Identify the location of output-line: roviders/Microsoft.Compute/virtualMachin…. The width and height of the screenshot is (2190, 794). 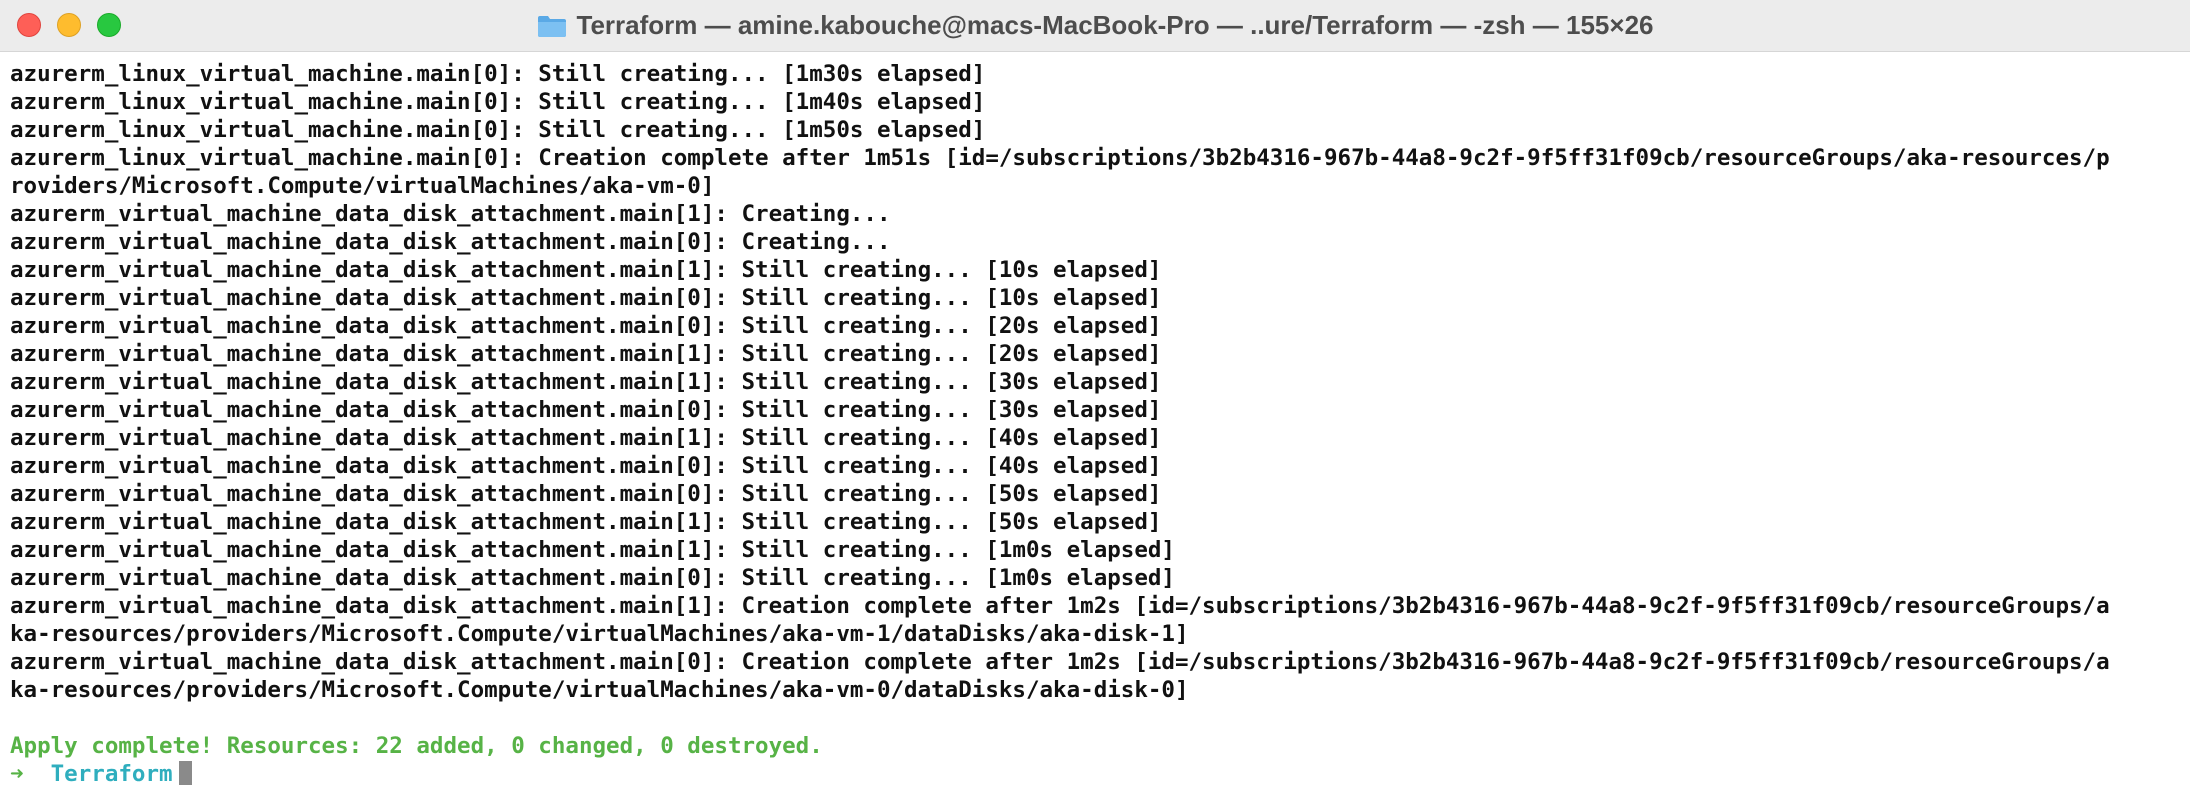
(362, 186).